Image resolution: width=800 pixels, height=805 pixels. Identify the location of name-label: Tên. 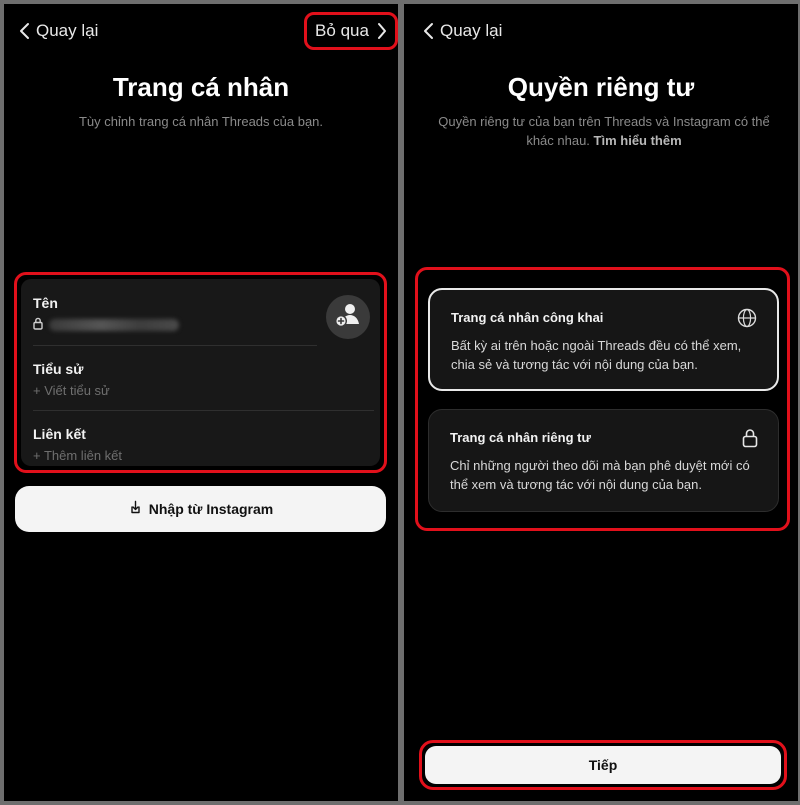
(45, 303).